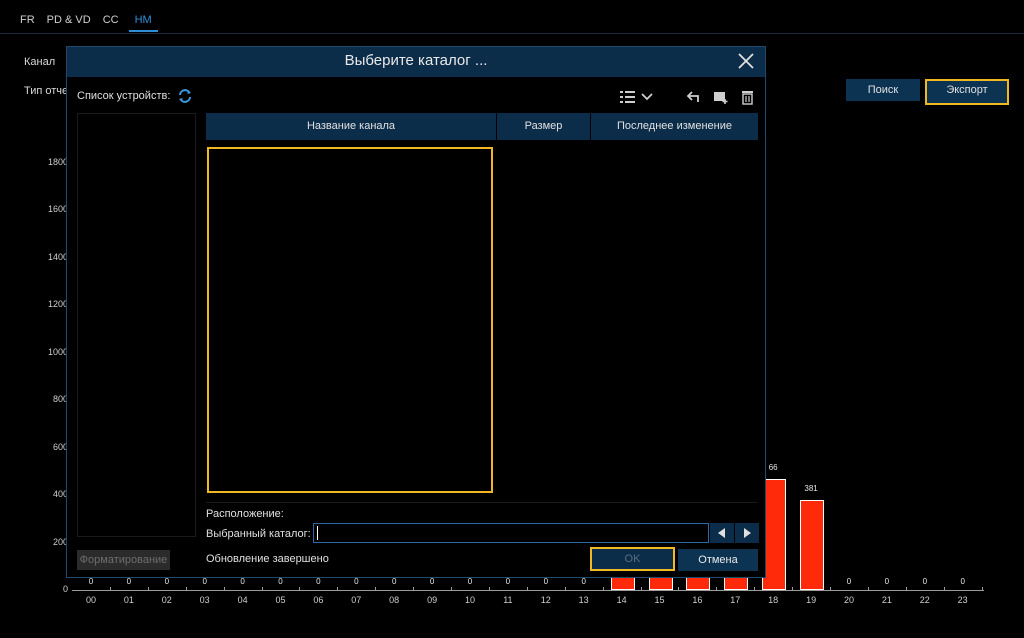 Image resolution: width=1024 pixels, height=638 pixels. What do you see at coordinates (544, 126) in the screenshot?
I see `column-size: Размер` at bounding box center [544, 126].